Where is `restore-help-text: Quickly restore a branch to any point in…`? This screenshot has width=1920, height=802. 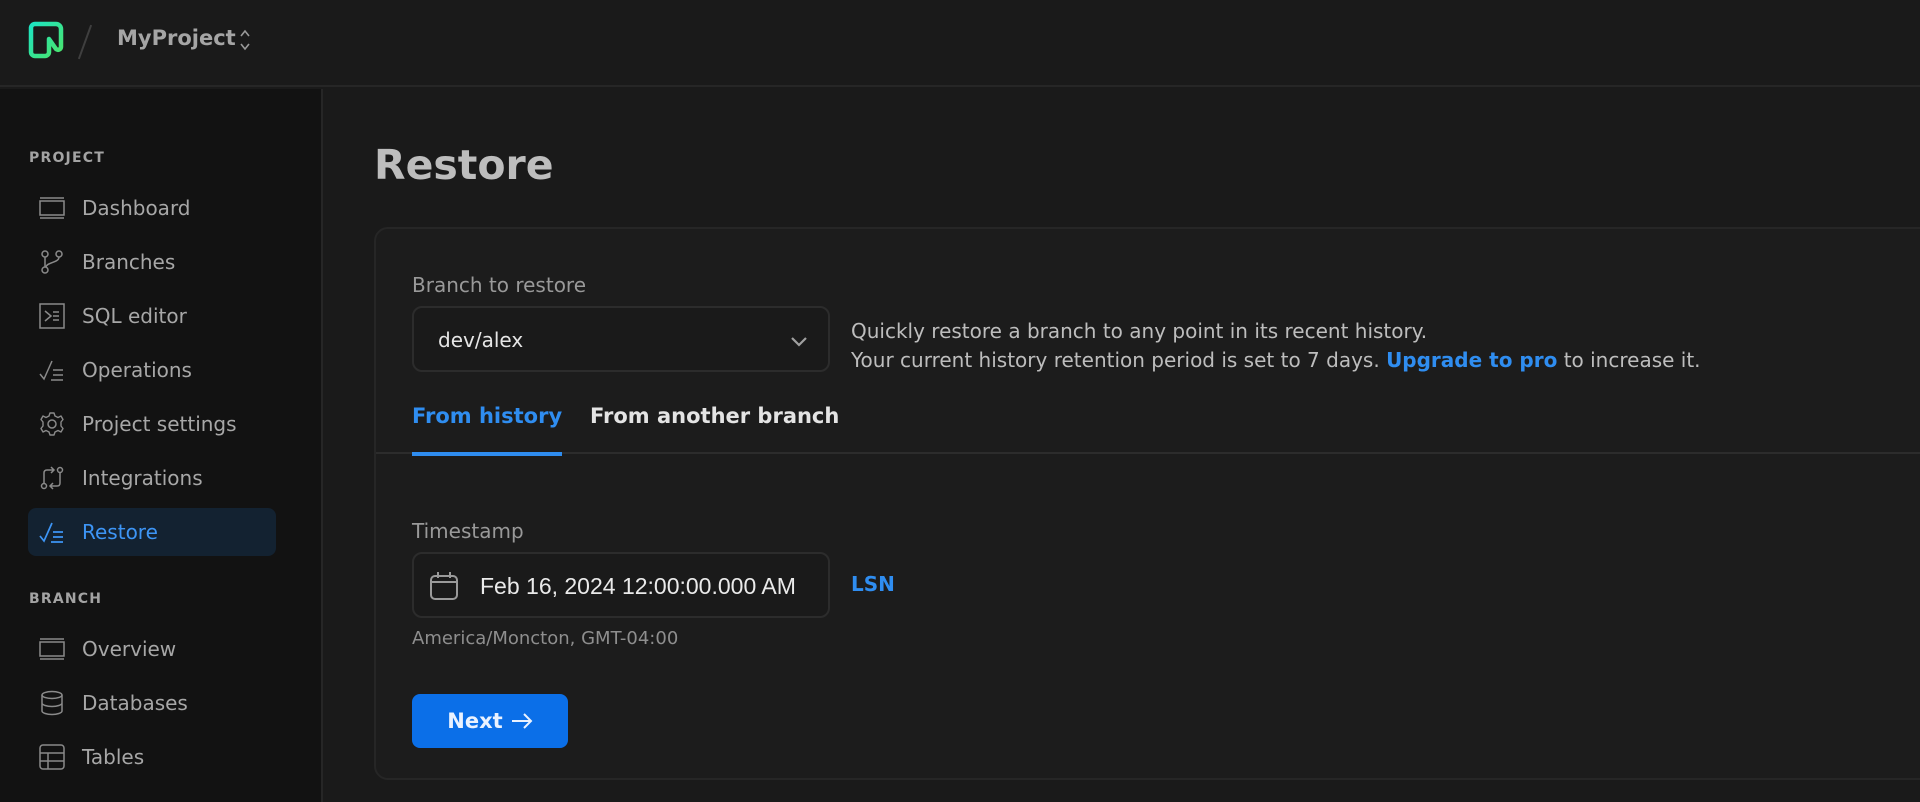
restore-help-text: Quickly restore a branch to any point in… is located at coordinates (1276, 346).